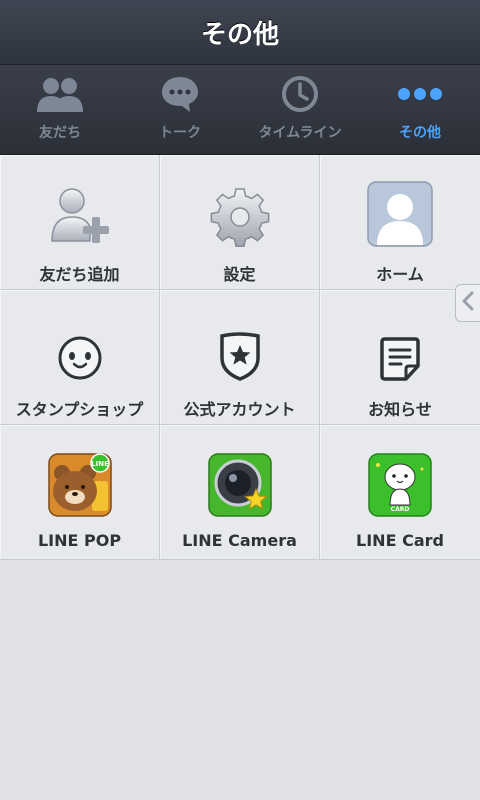 Image resolution: width=480 pixels, height=800 pixels. What do you see at coordinates (400, 207) in the screenshot?
I see `profile-home-icon` at bounding box center [400, 207].